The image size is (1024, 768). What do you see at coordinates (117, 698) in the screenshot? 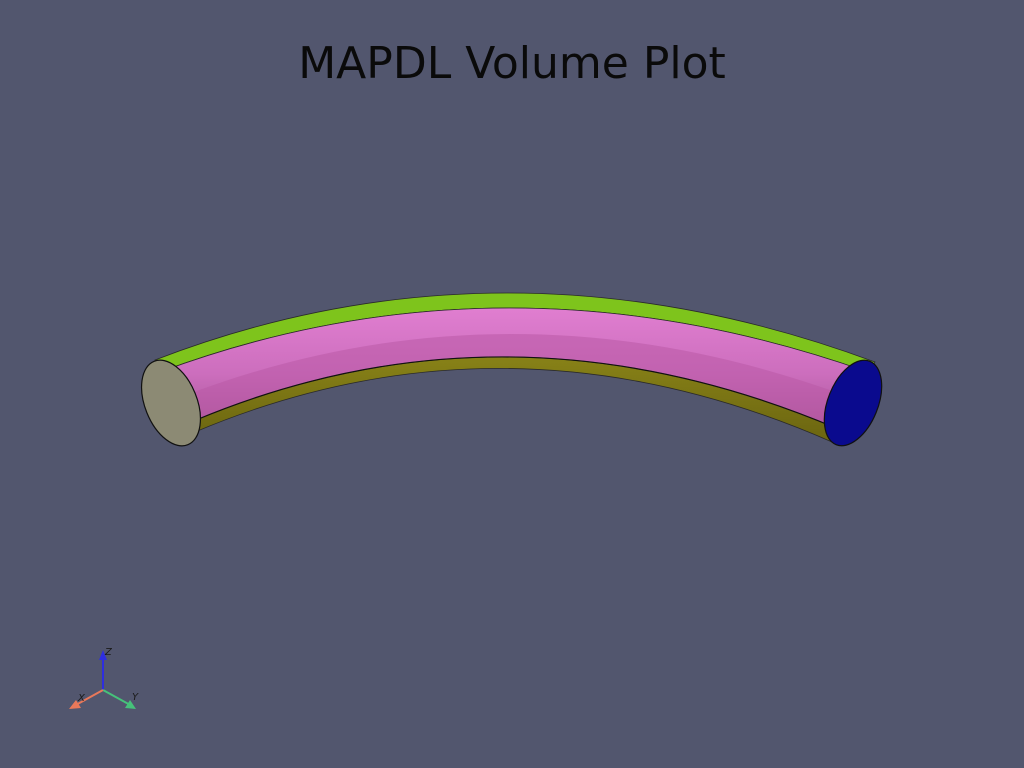
I see `y-axis-line` at bounding box center [117, 698].